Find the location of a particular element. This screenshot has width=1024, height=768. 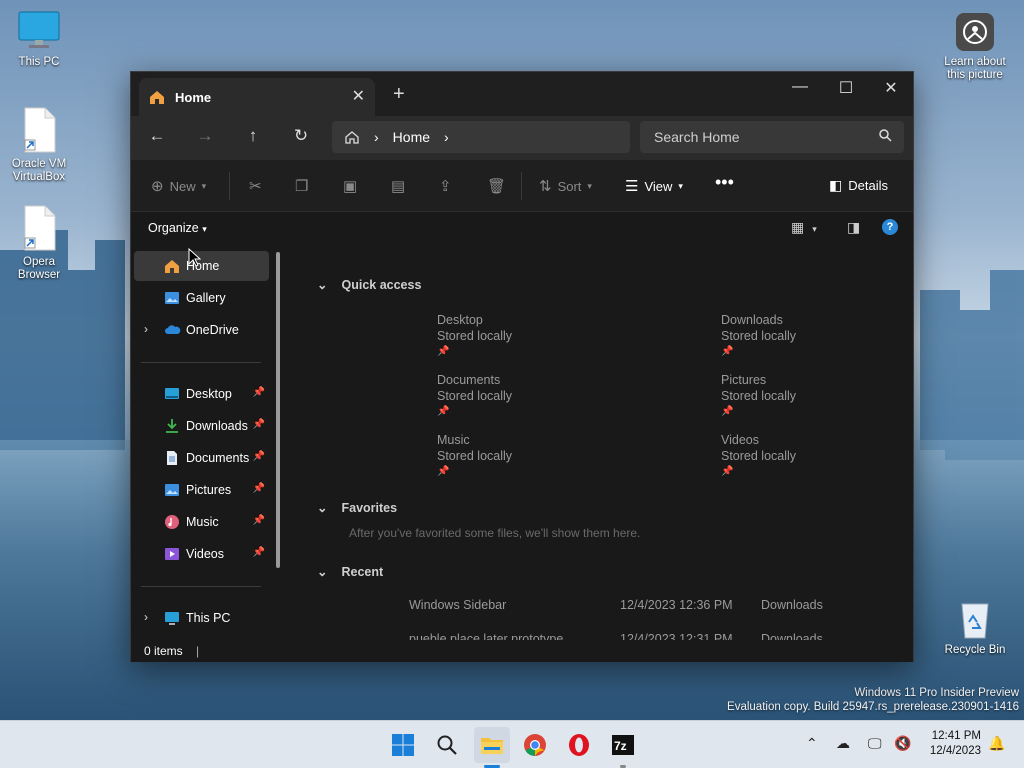

desktop-icon-opera: Opera Browser is located at coordinates (39, 243).